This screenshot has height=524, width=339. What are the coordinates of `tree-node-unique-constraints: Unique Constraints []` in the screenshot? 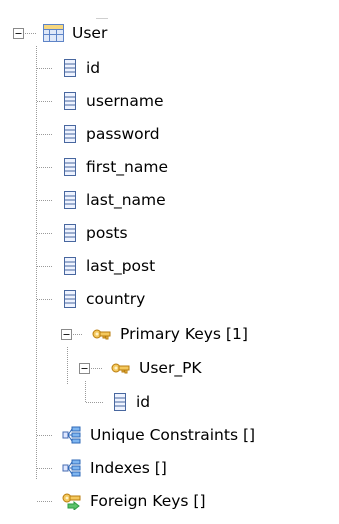 It's located at (144, 435).